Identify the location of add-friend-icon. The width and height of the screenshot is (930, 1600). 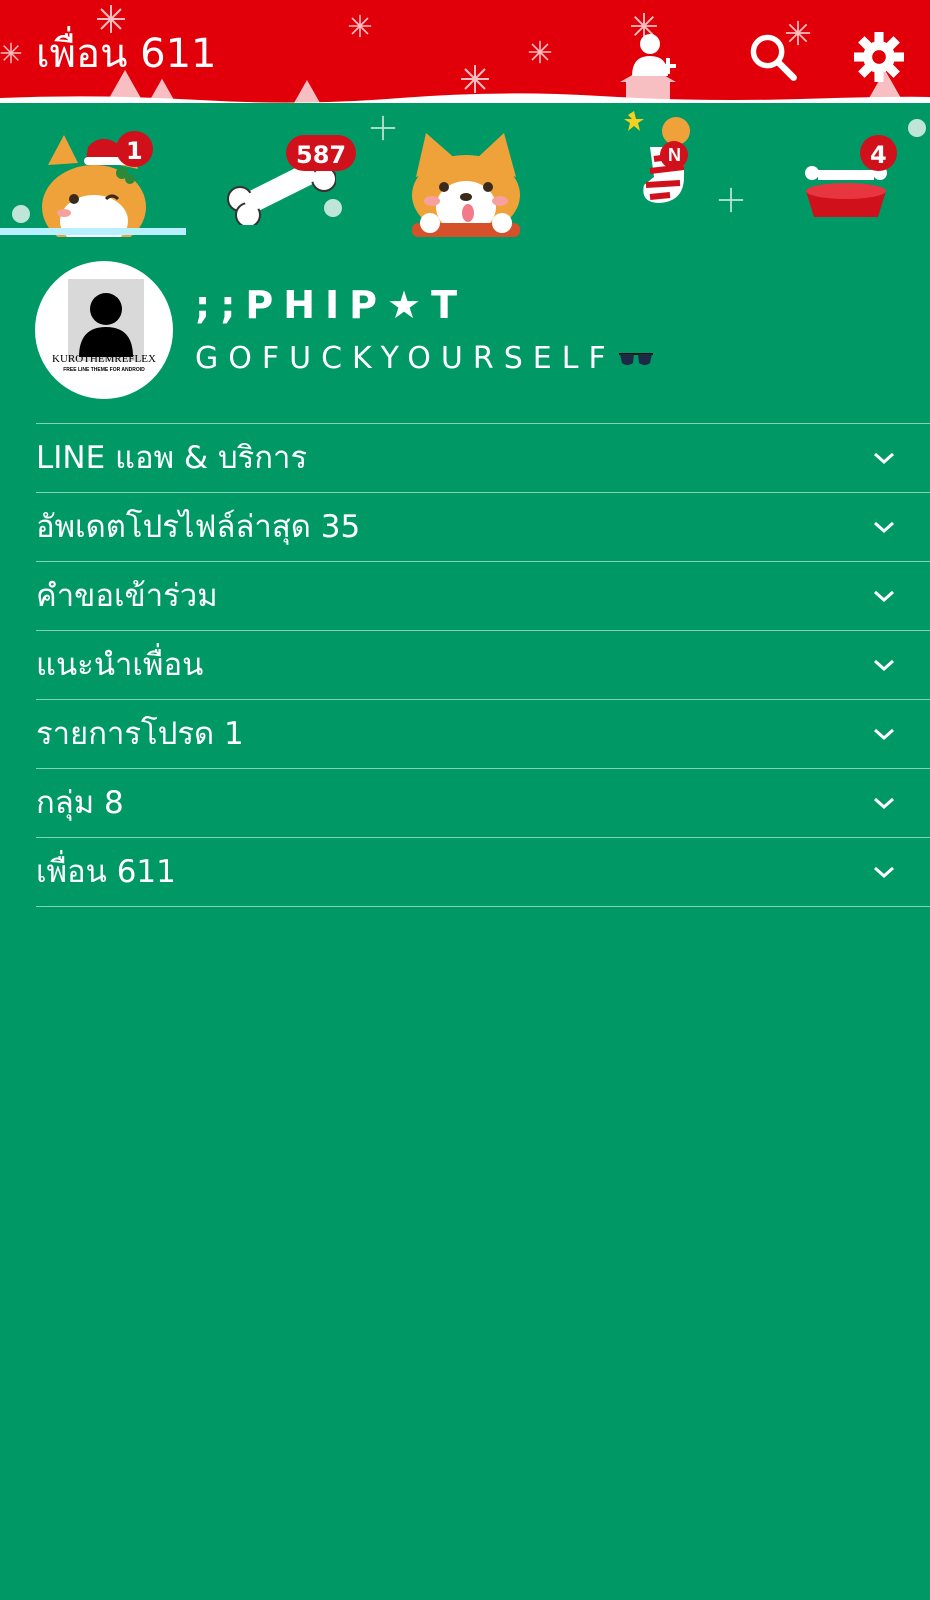
(655, 55).